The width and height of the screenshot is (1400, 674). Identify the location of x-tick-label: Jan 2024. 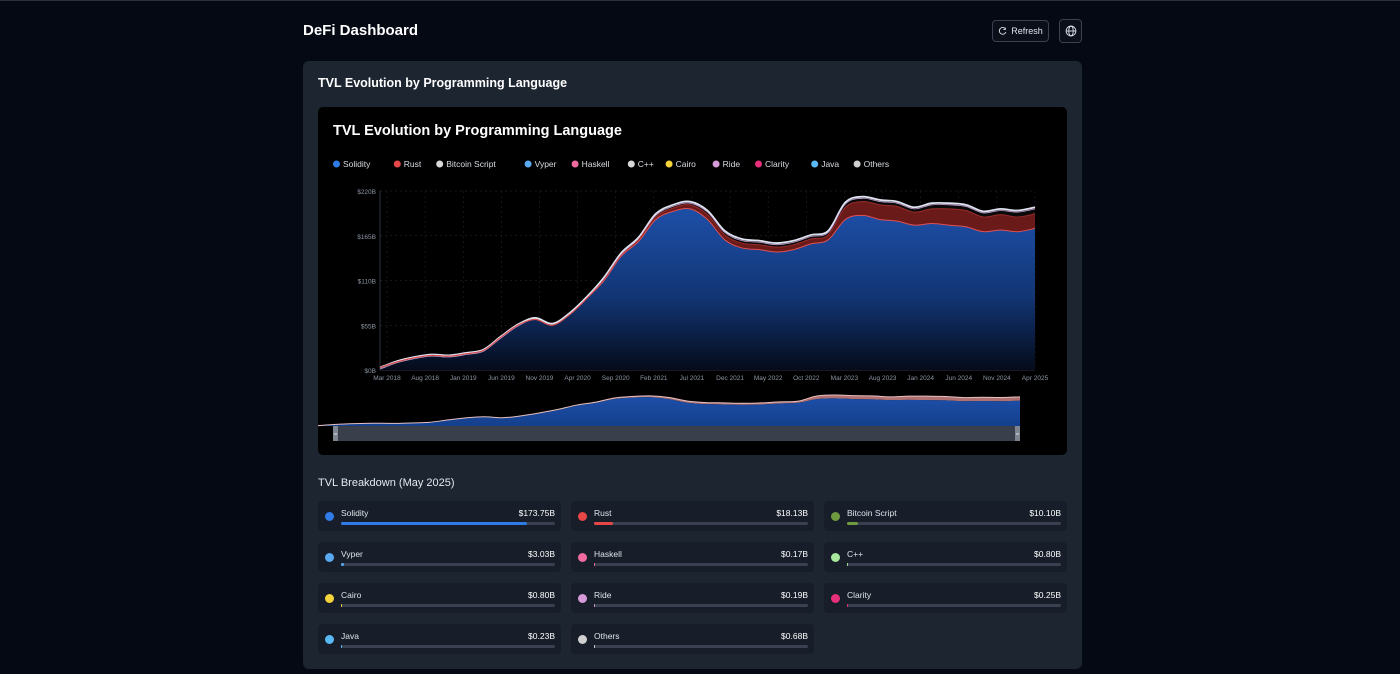
(920, 378).